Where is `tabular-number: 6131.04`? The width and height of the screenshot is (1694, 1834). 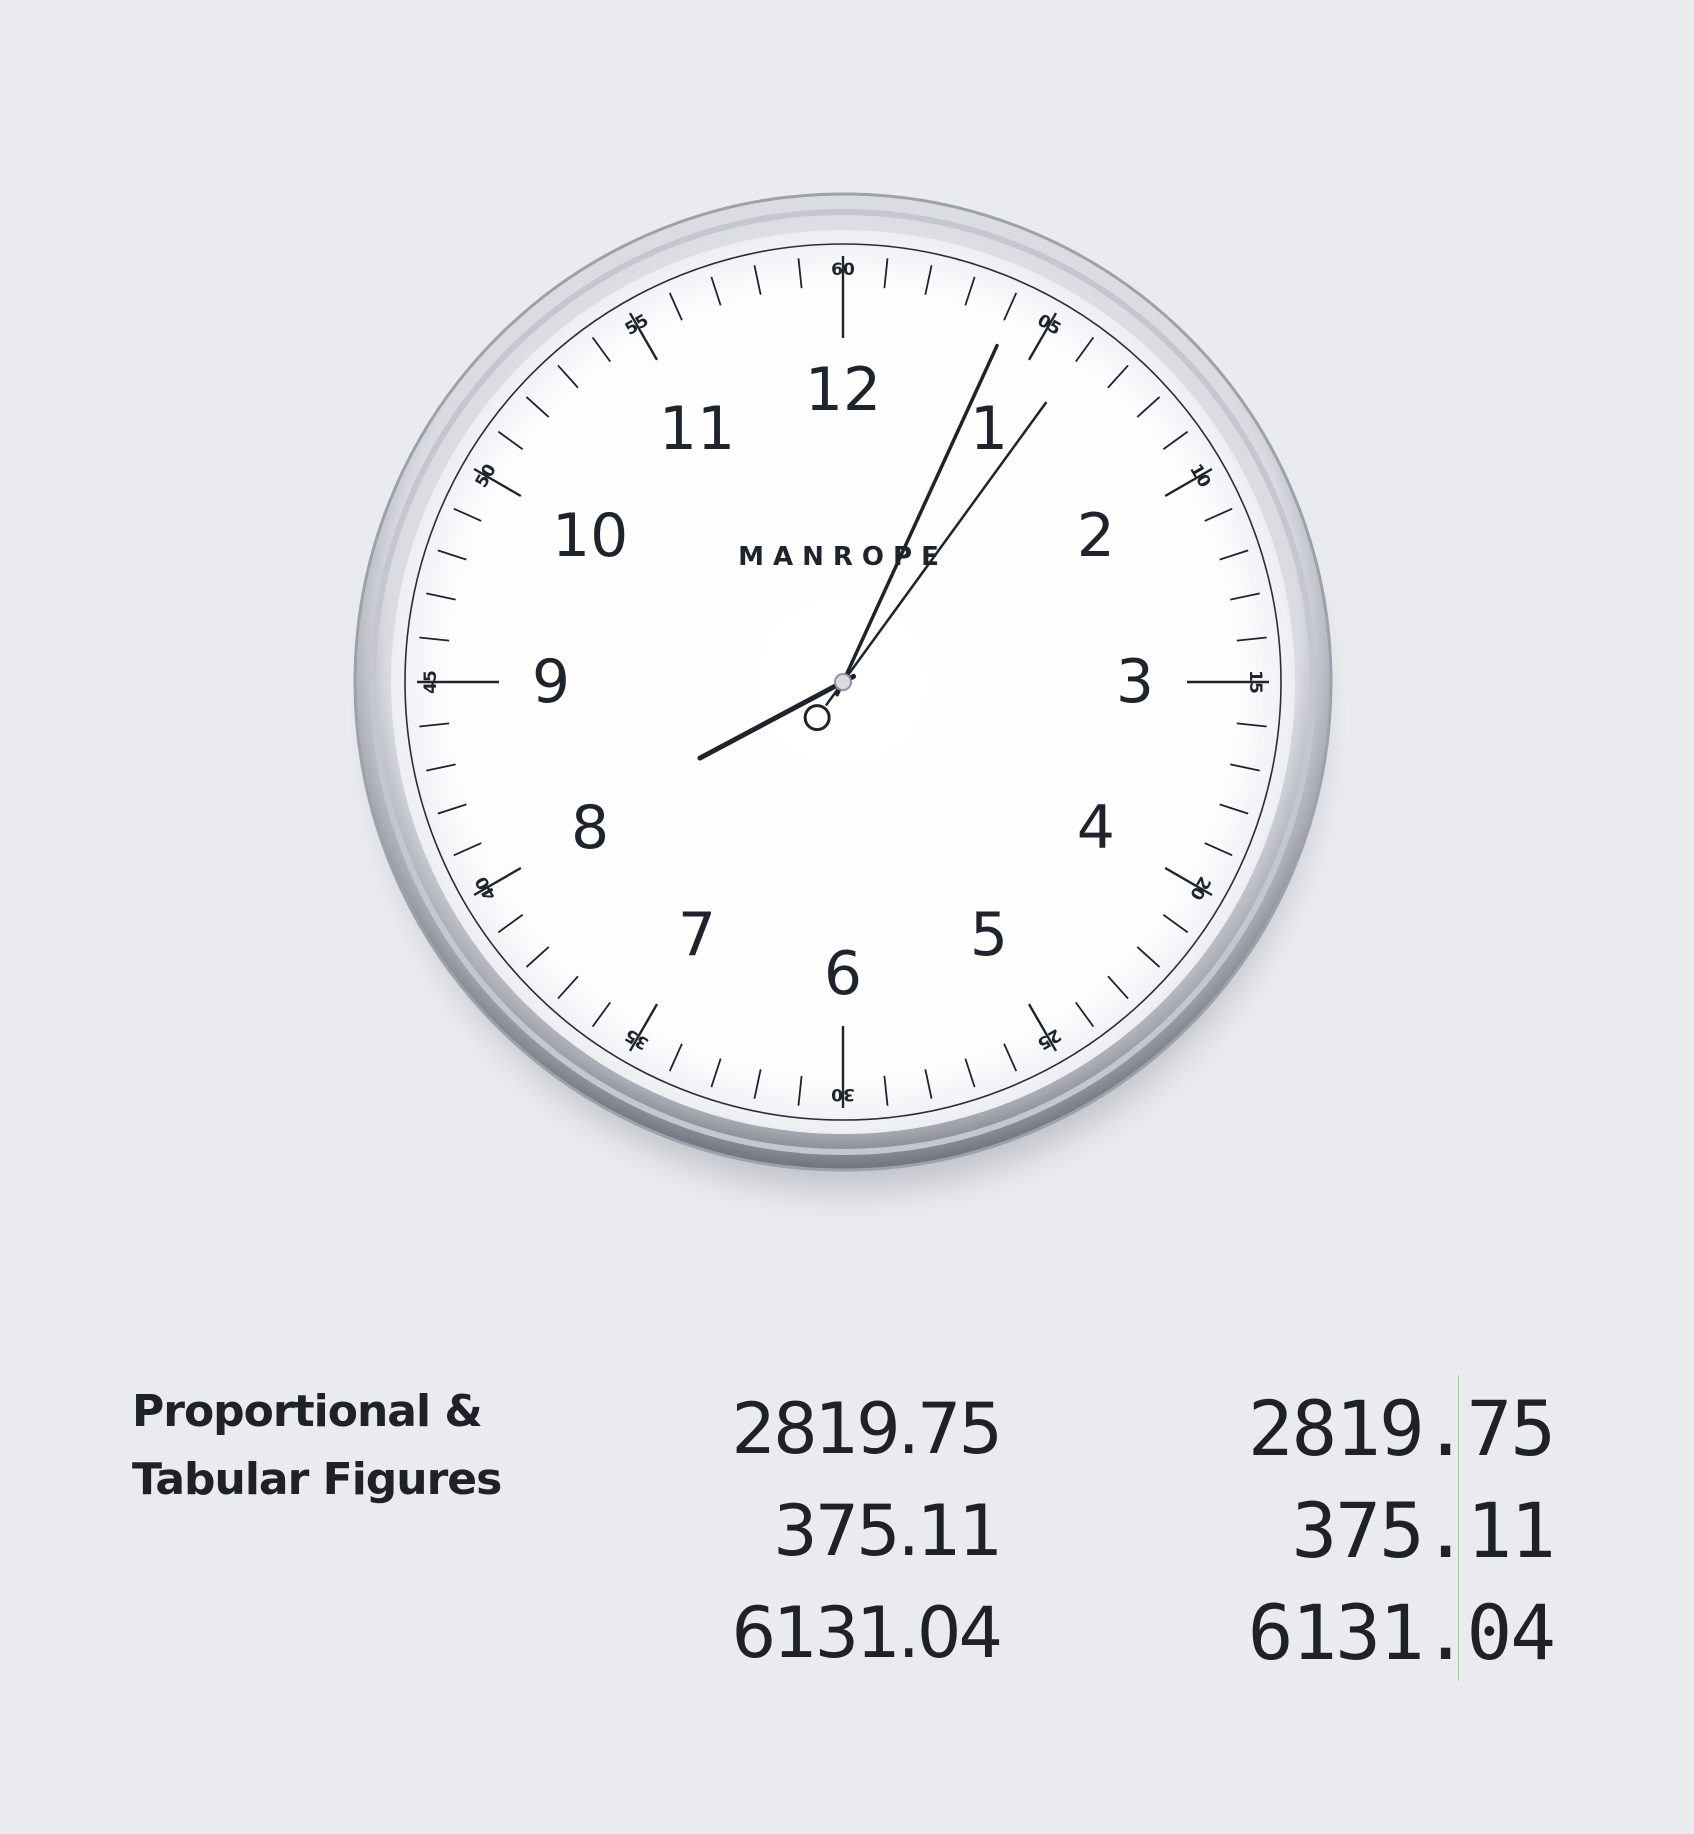
tabular-number: 6131.04 is located at coordinates (1401, 1632).